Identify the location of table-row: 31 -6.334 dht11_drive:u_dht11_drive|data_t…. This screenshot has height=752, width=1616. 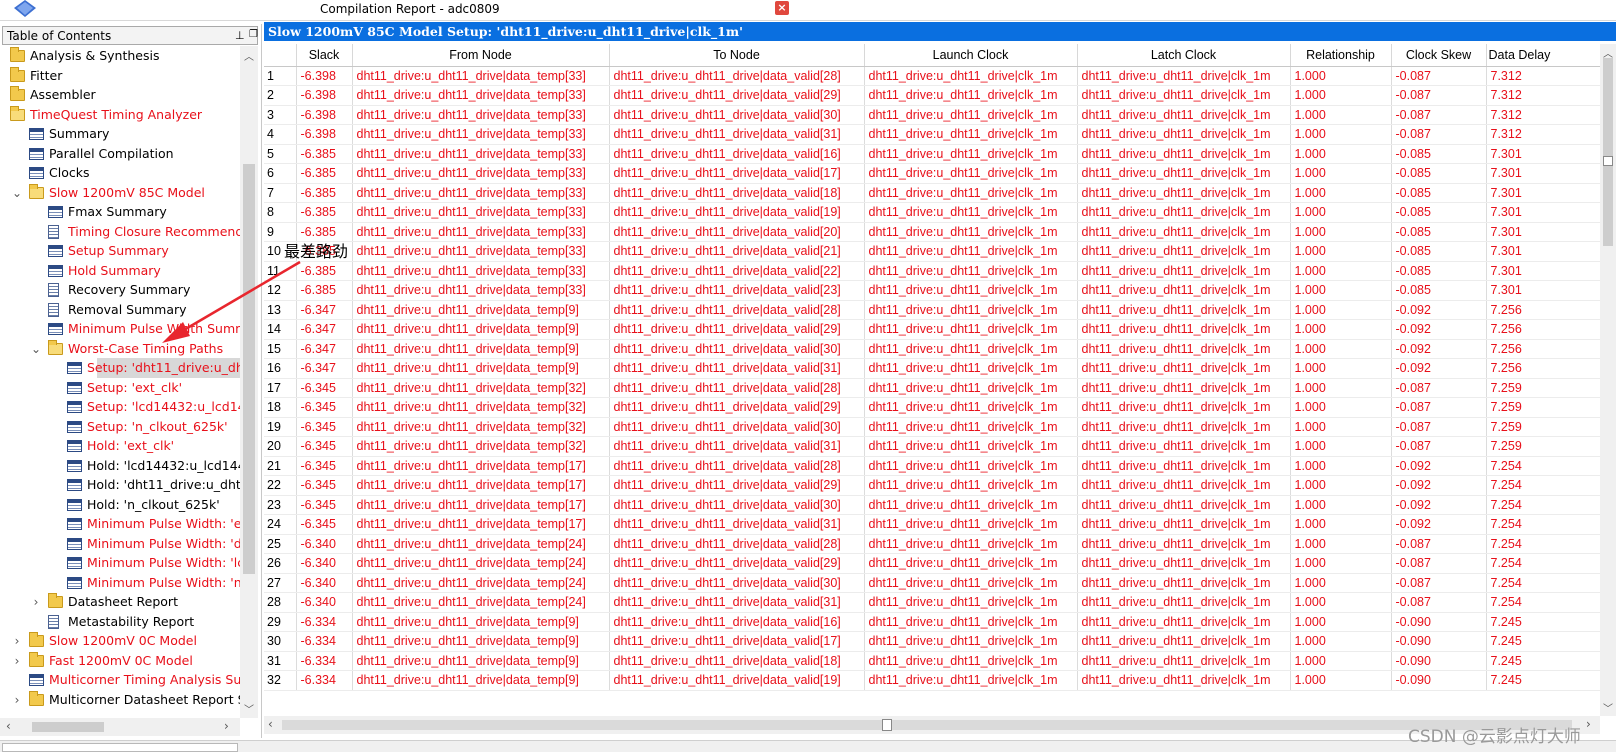
(932, 661).